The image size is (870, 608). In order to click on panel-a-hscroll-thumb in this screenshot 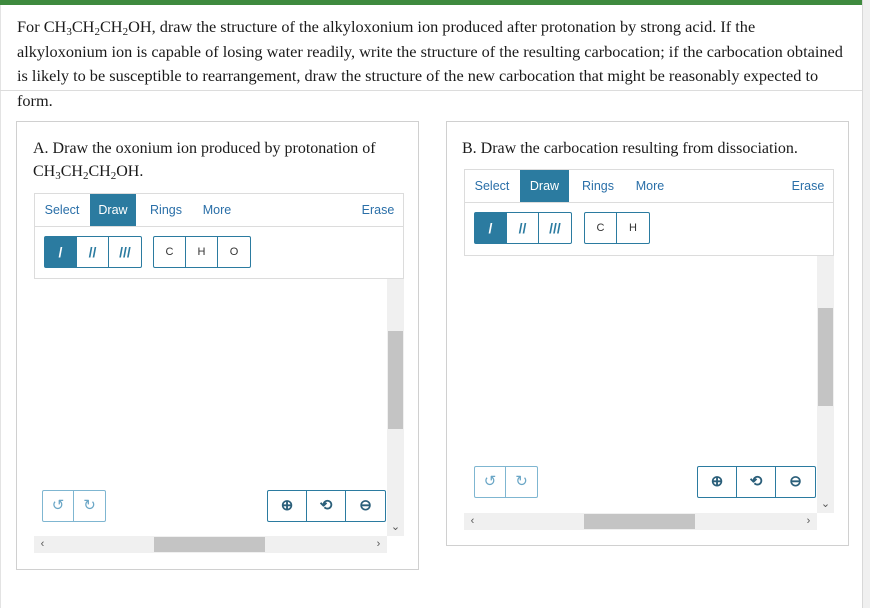, I will do `click(209, 544)`.